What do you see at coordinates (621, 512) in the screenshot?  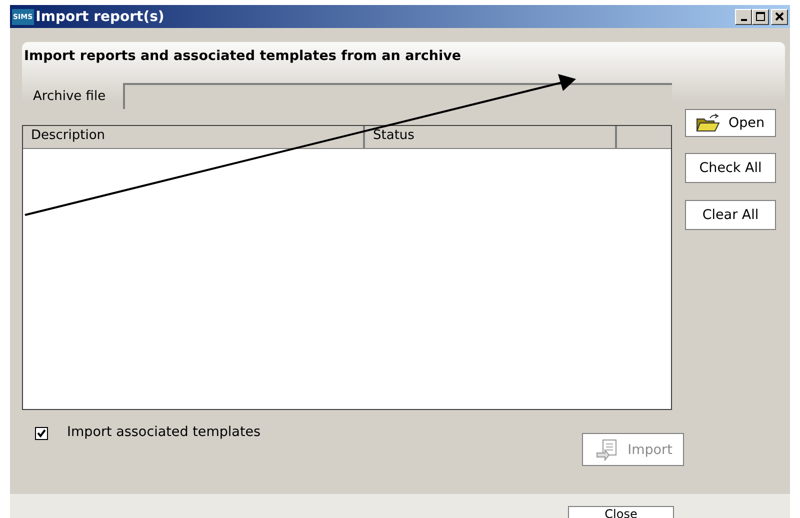 I see `close-button: Close` at bounding box center [621, 512].